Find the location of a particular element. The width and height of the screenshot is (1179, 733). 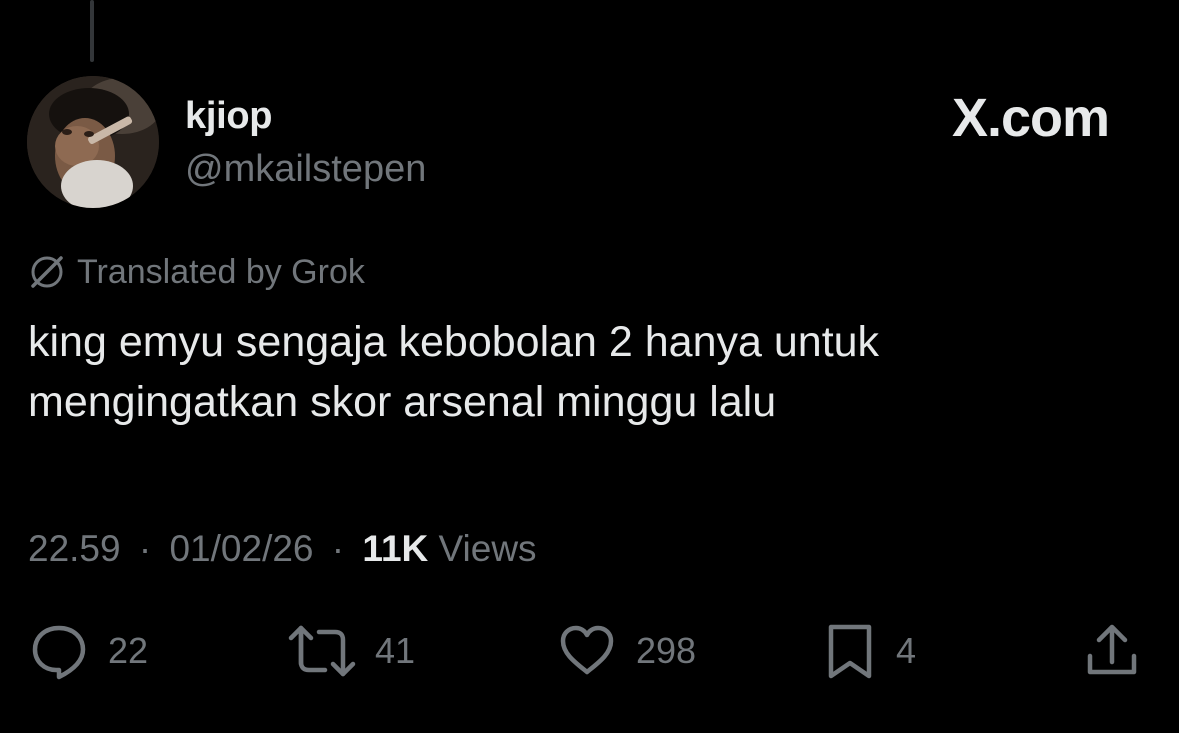

bookmark-button: 4 is located at coordinates (869, 651).